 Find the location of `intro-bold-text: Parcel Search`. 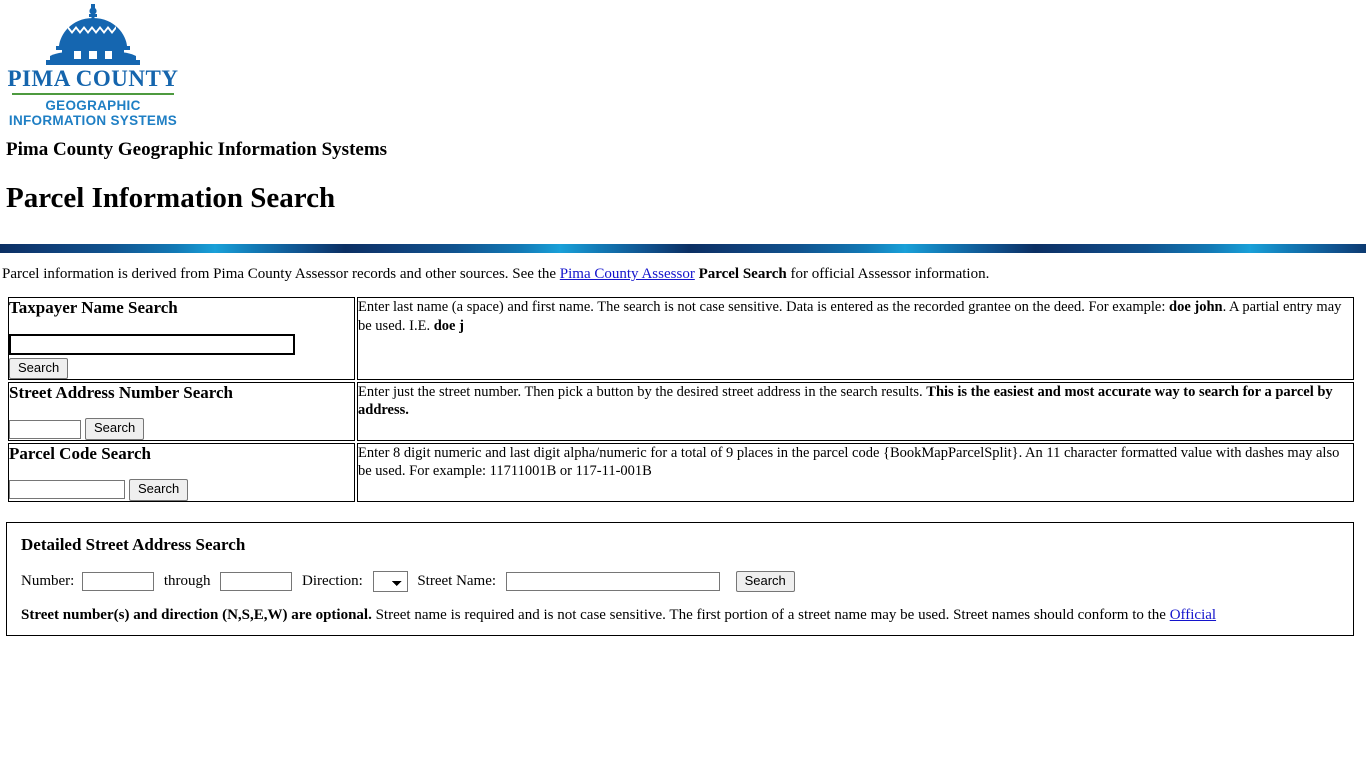

intro-bold-text: Parcel Search is located at coordinates (740, 274).